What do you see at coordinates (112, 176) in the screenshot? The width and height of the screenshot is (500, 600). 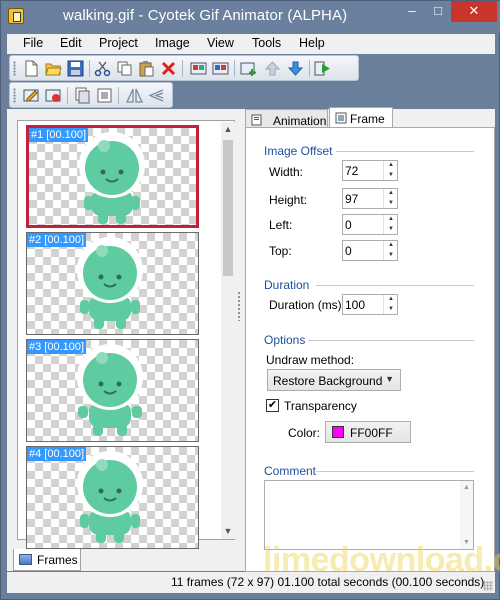 I see `frame-thumbnail: #1 [00.100]` at bounding box center [112, 176].